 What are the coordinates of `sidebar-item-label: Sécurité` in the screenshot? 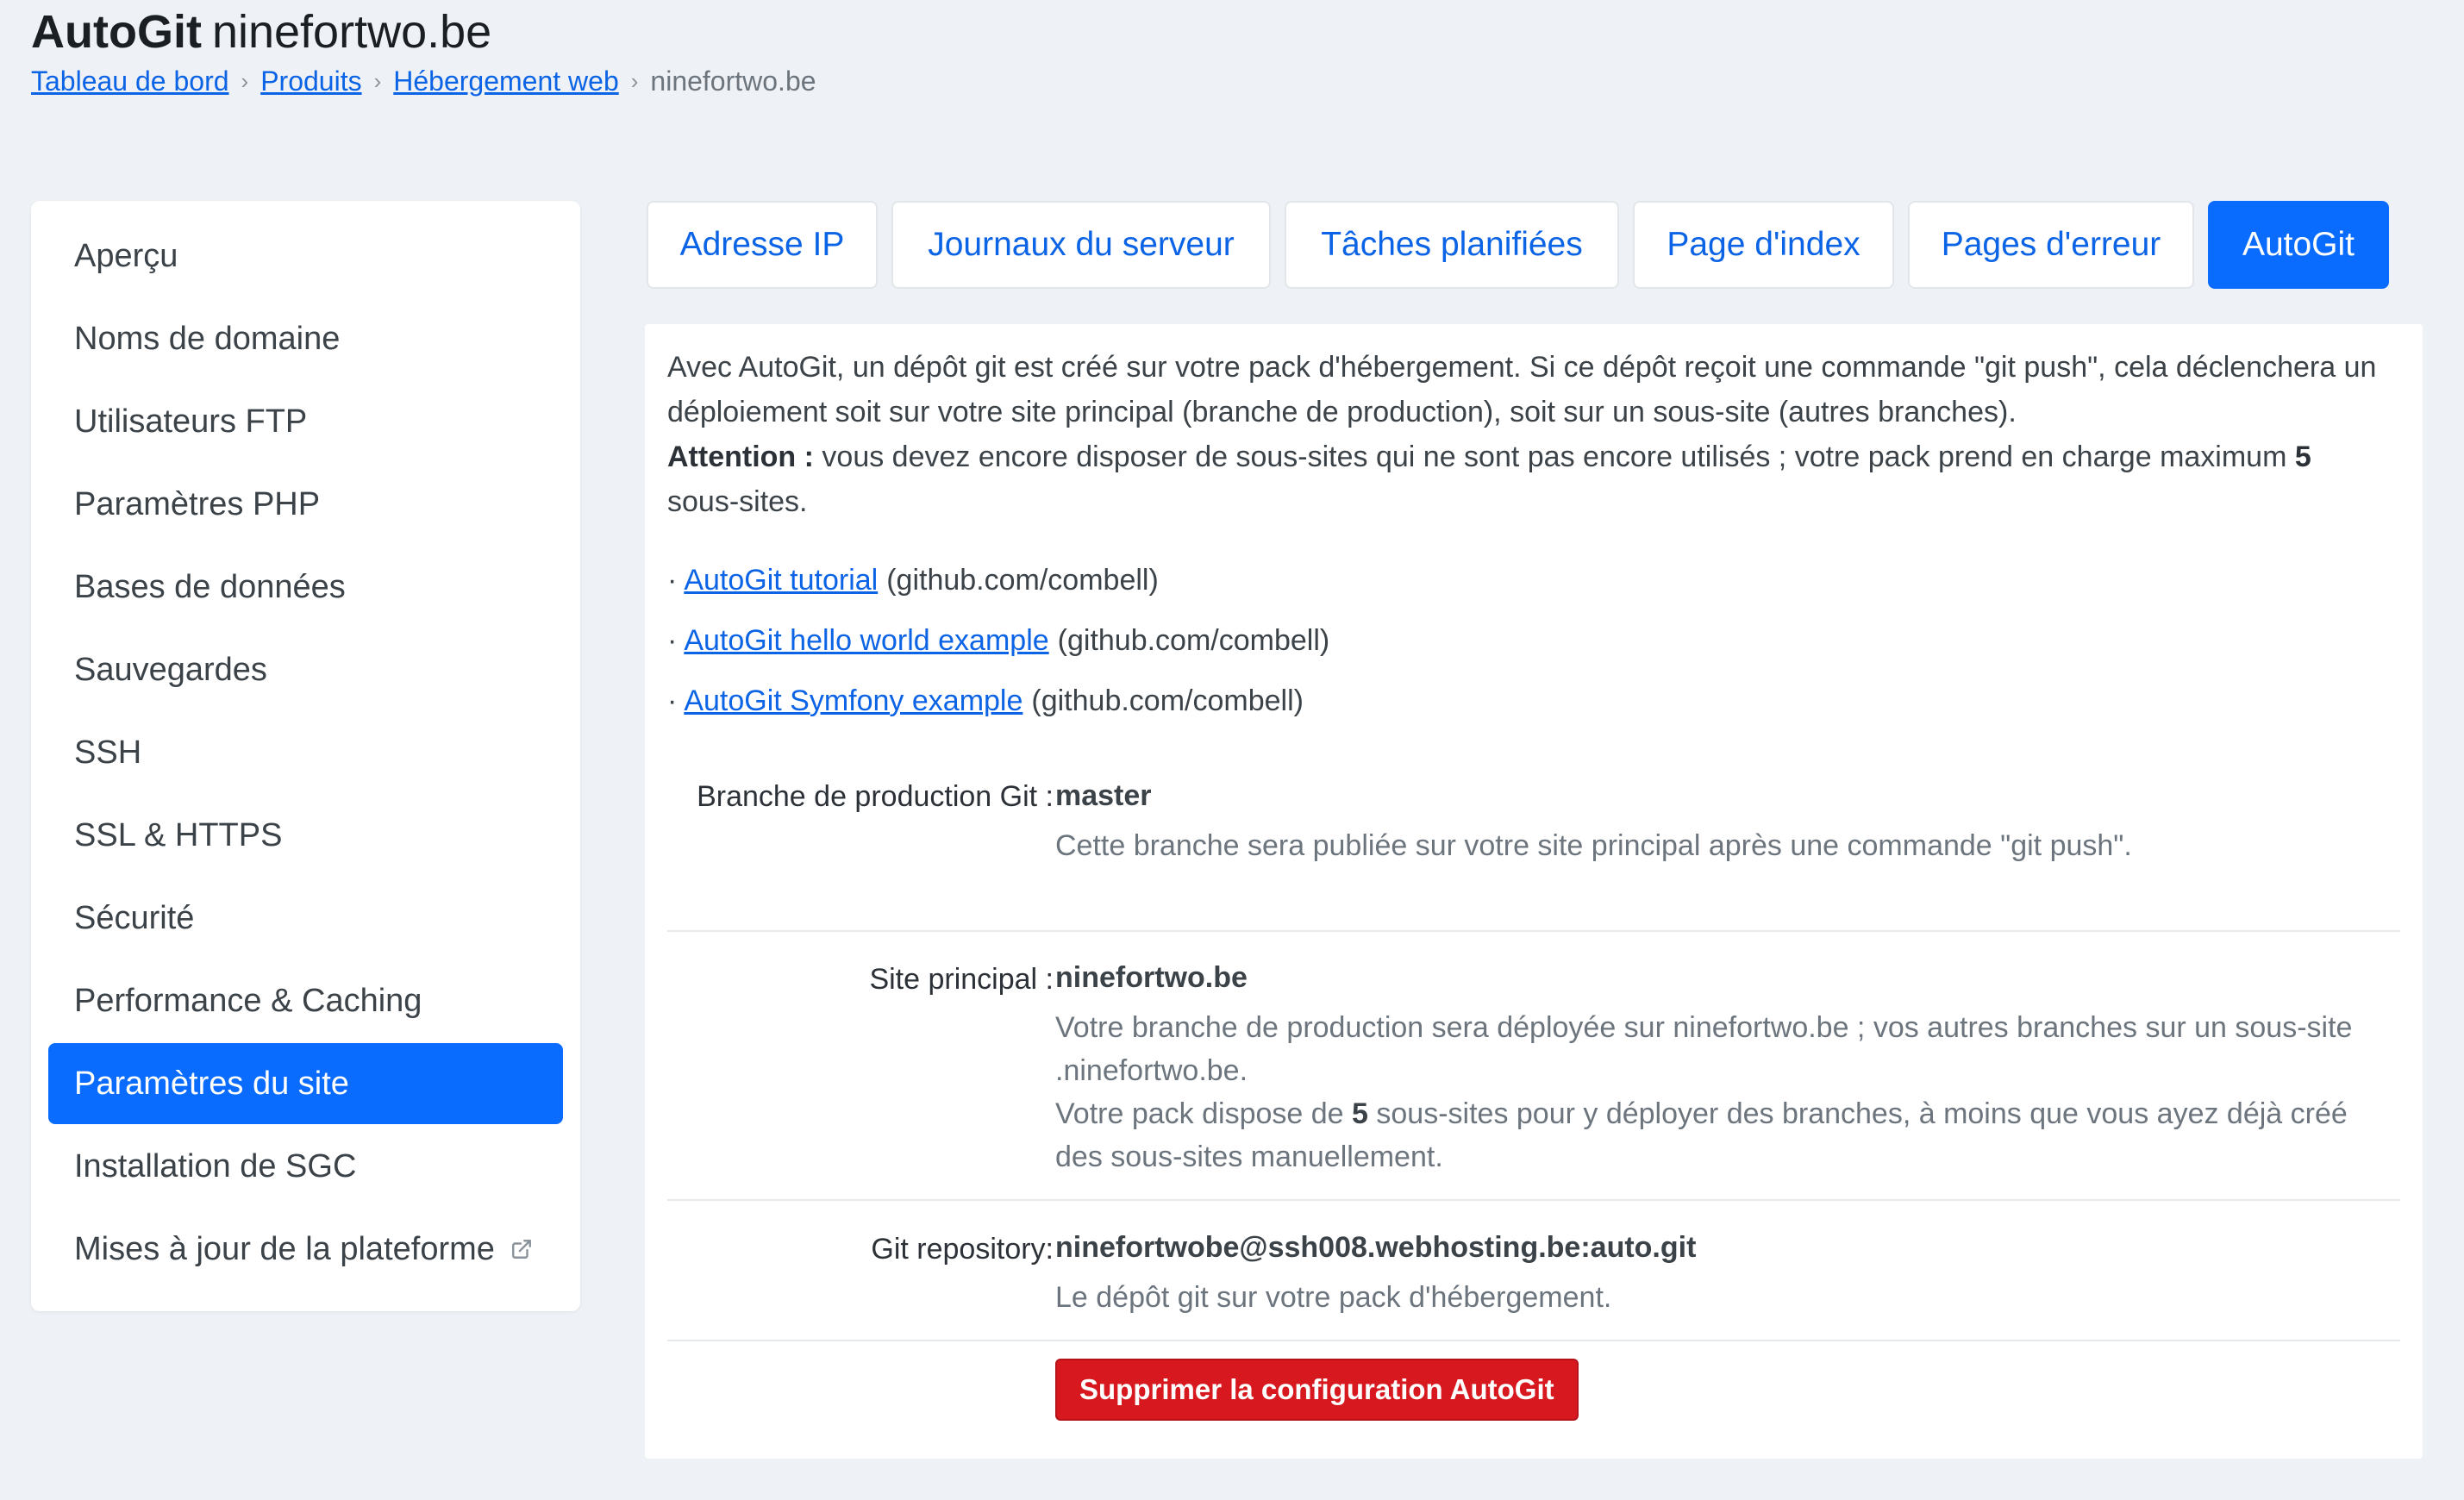 It's located at (134, 917).